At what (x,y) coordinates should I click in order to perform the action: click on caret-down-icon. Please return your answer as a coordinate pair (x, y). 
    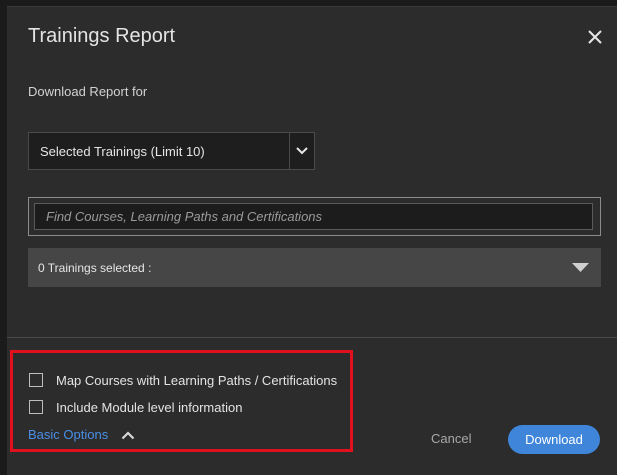
    Looking at the image, I should click on (580, 267).